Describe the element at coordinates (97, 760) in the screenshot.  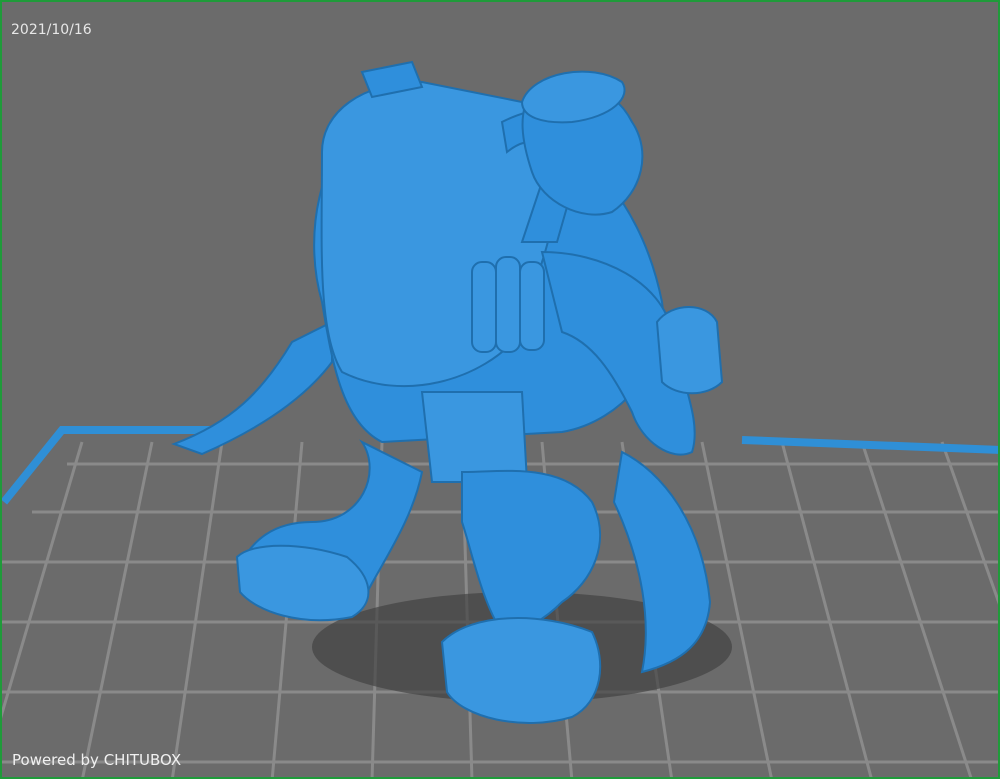
I see `footer-credit: Powered by CHITUBOX` at that location.